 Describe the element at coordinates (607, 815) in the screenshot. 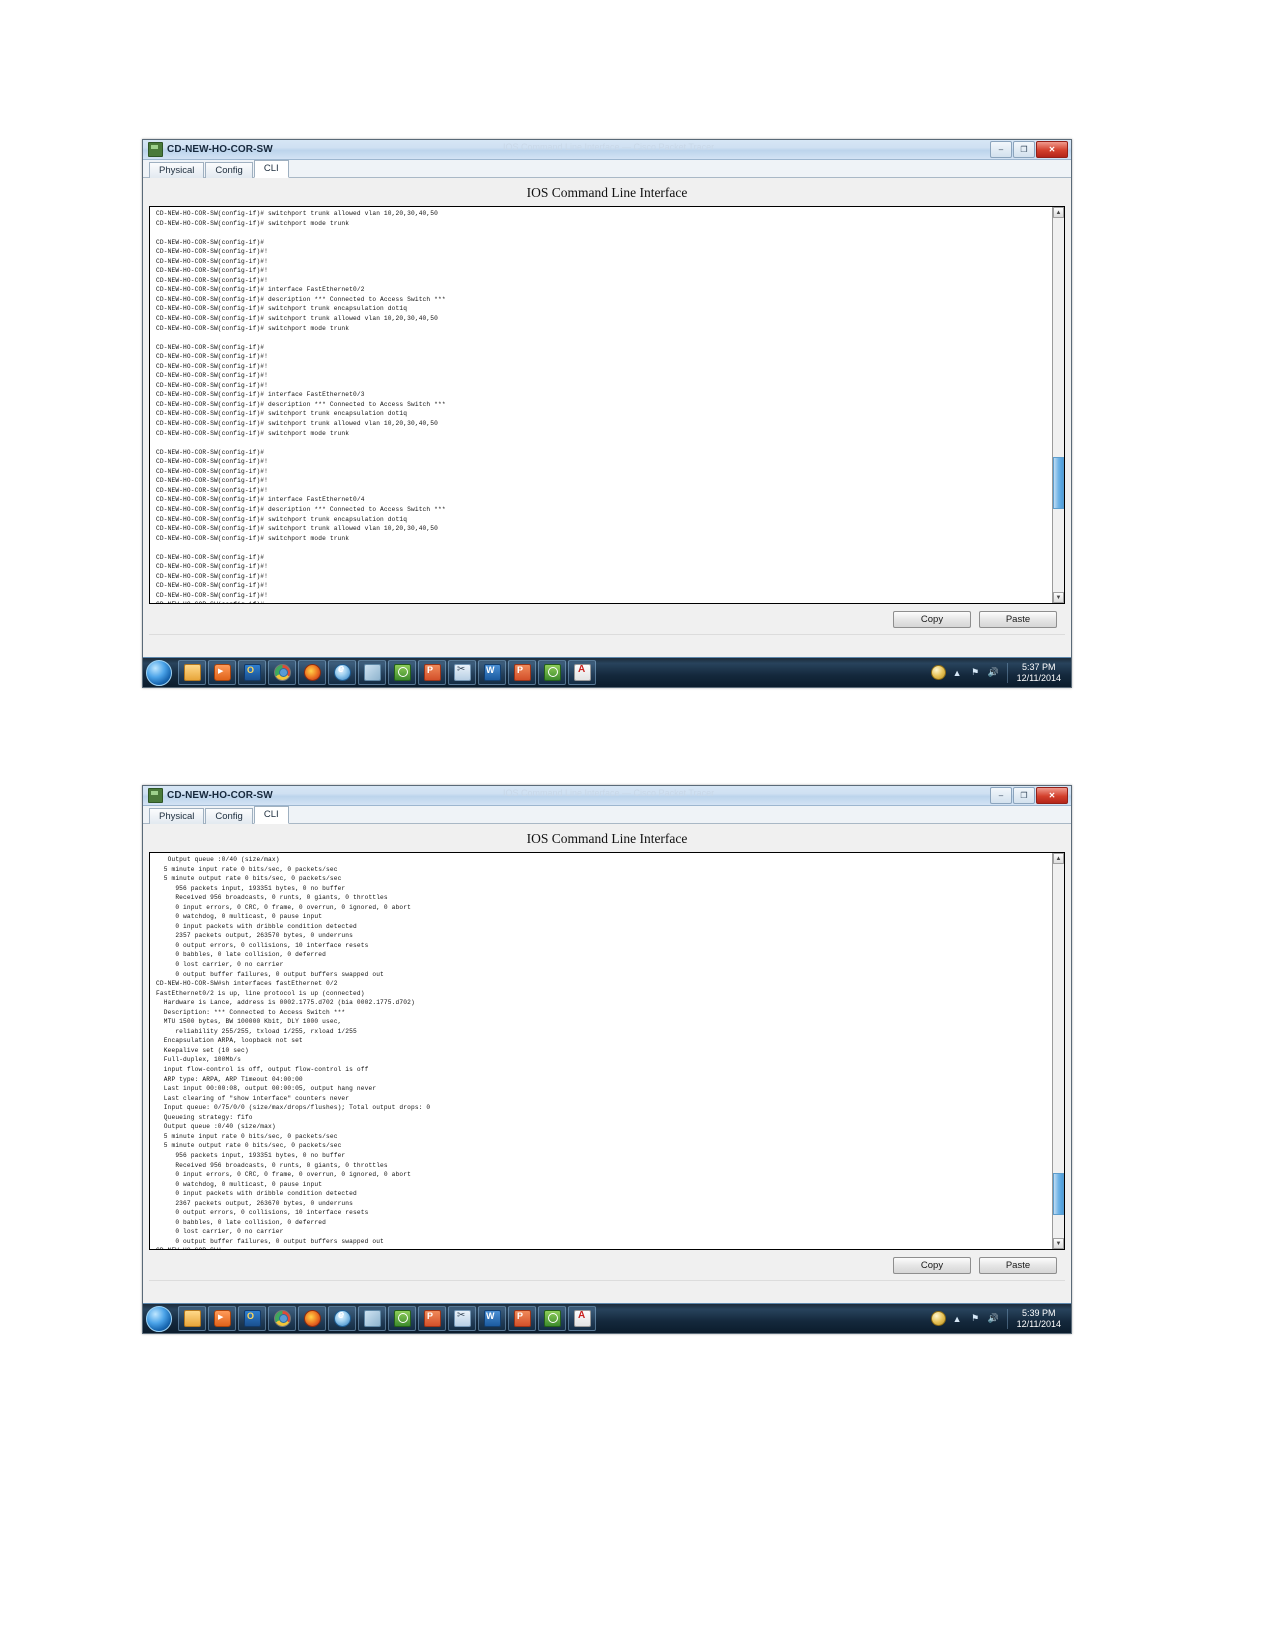

I see `tabbar: Physical Config CLI` at that location.